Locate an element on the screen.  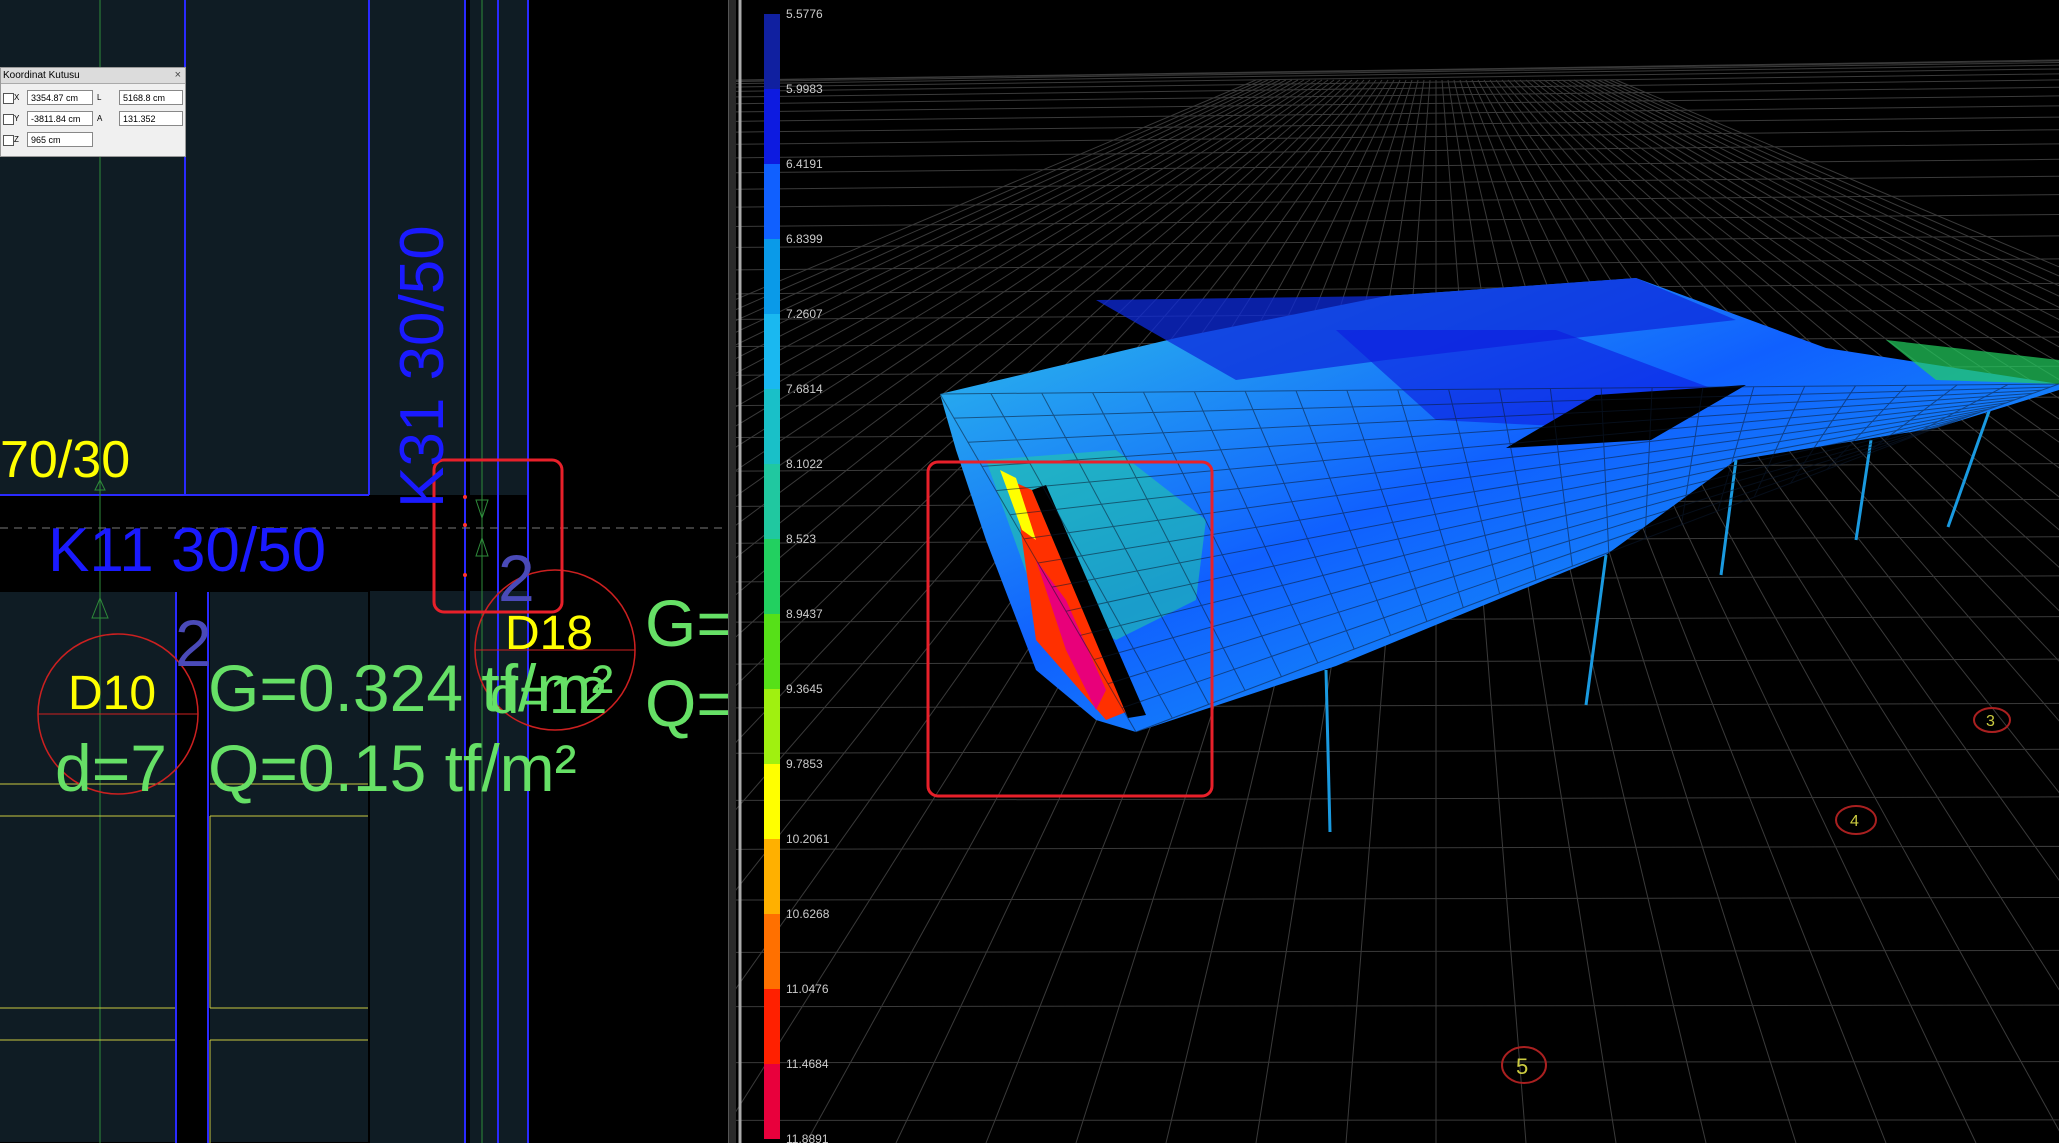
legend-label: 10.6268 is located at coordinates (808, 914).